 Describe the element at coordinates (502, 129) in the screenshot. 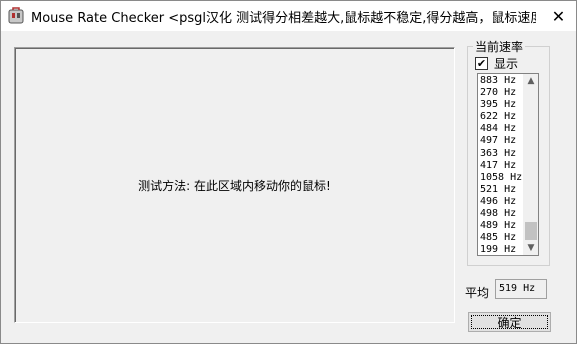

I see `rate-list-item: 484 Hz` at that location.